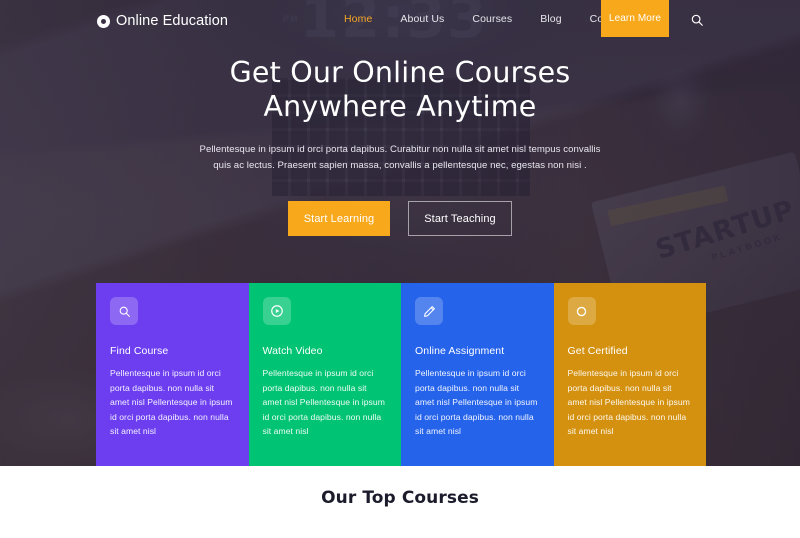 This screenshot has width=800, height=538. Describe the element at coordinates (139, 351) in the screenshot. I see `feature-card-title: Find Course` at that location.